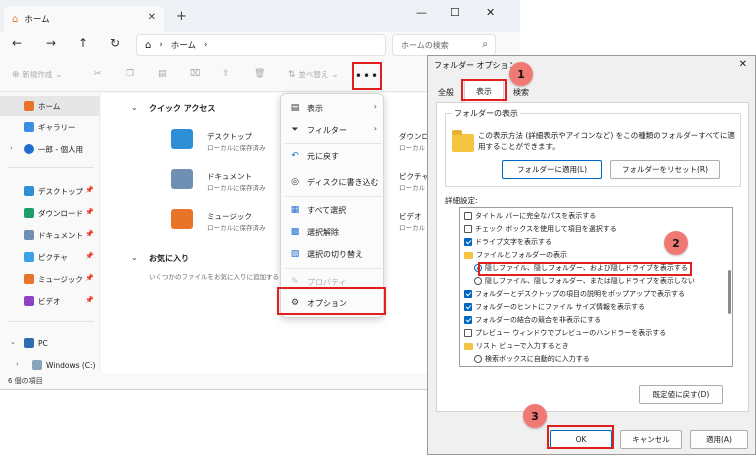 This screenshot has width=756, height=455. What do you see at coordinates (333, 182) in the screenshot?
I see `menu-item-burn-disc: ◎ ディスクに書き込む` at bounding box center [333, 182].